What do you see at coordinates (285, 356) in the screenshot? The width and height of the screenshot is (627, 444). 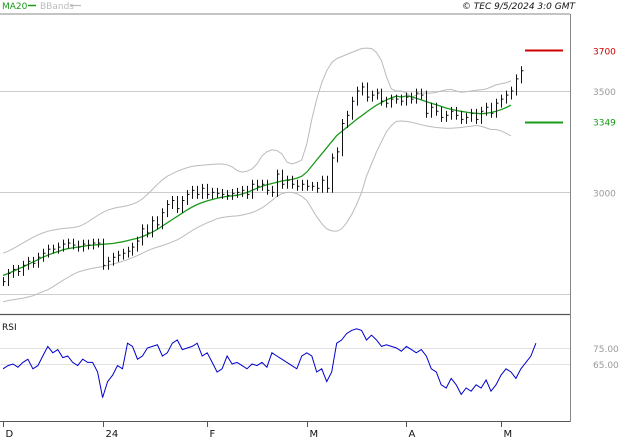 I see `rsi-grid` at bounding box center [285, 356].